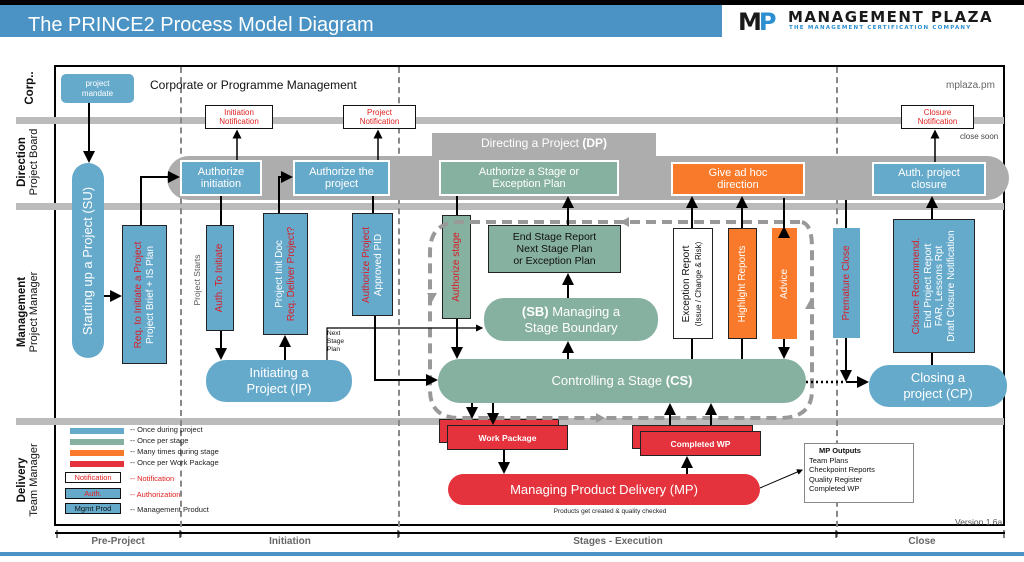  I want to click on phase-bar, so click(530, 534).